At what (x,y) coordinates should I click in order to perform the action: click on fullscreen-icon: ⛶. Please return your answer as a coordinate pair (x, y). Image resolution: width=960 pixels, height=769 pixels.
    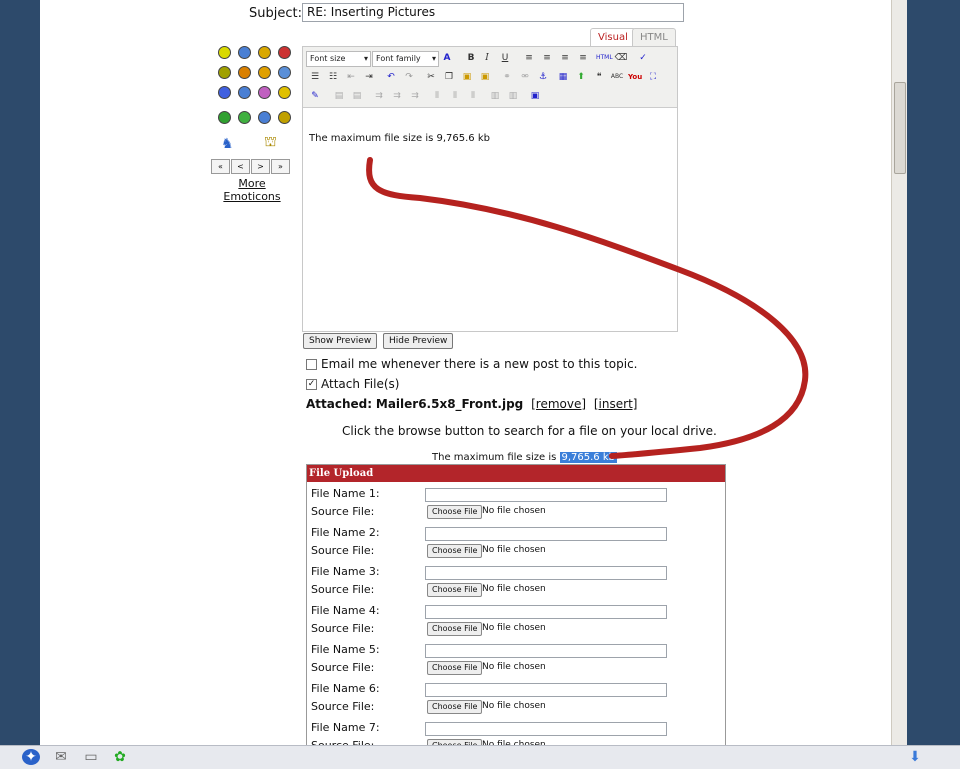
    Looking at the image, I should click on (653, 77).